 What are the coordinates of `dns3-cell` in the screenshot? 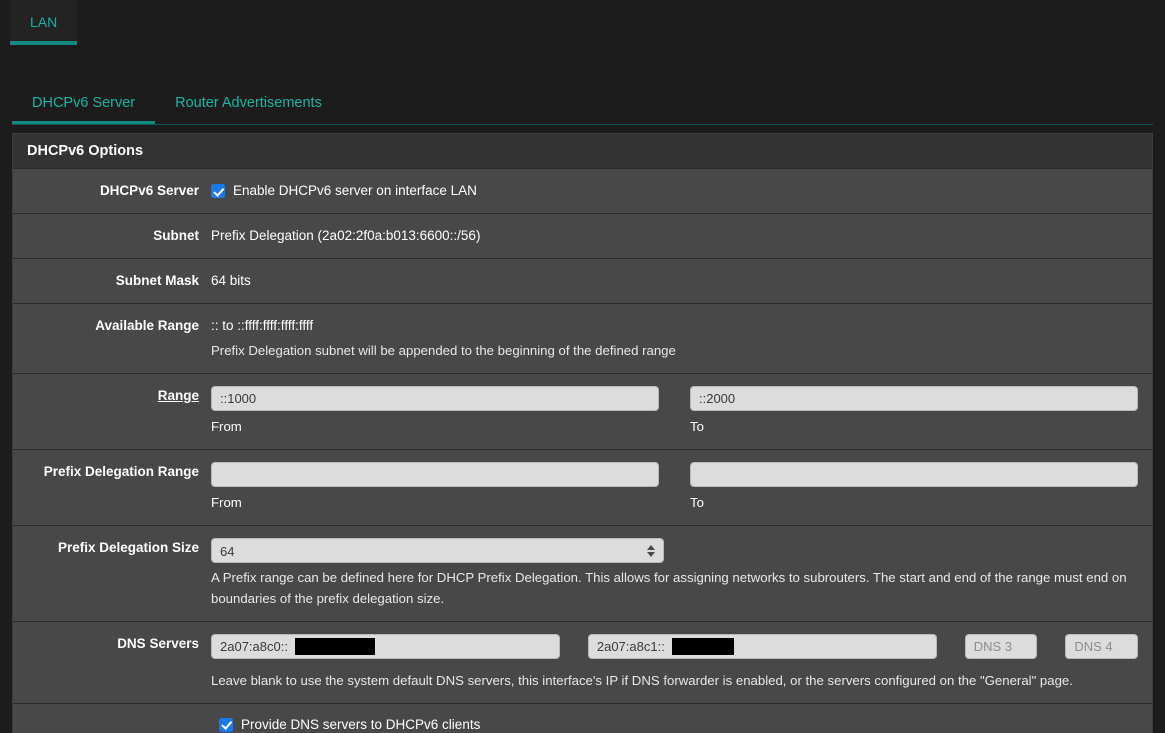 It's located at (1001, 646).